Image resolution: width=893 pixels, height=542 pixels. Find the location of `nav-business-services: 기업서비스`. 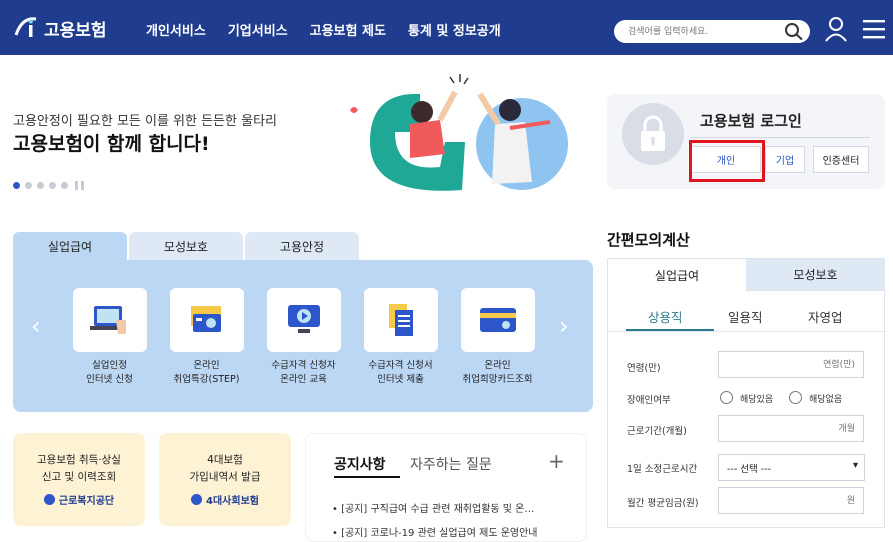

nav-business-services: 기업서비스 is located at coordinates (258, 29).